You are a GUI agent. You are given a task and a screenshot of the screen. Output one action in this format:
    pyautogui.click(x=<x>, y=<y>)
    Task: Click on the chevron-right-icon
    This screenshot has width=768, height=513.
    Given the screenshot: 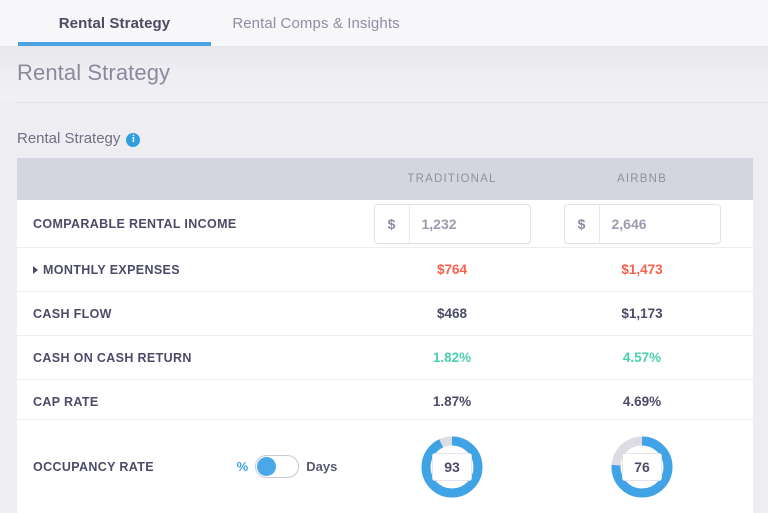 What is the action you would take?
    pyautogui.click(x=35, y=269)
    